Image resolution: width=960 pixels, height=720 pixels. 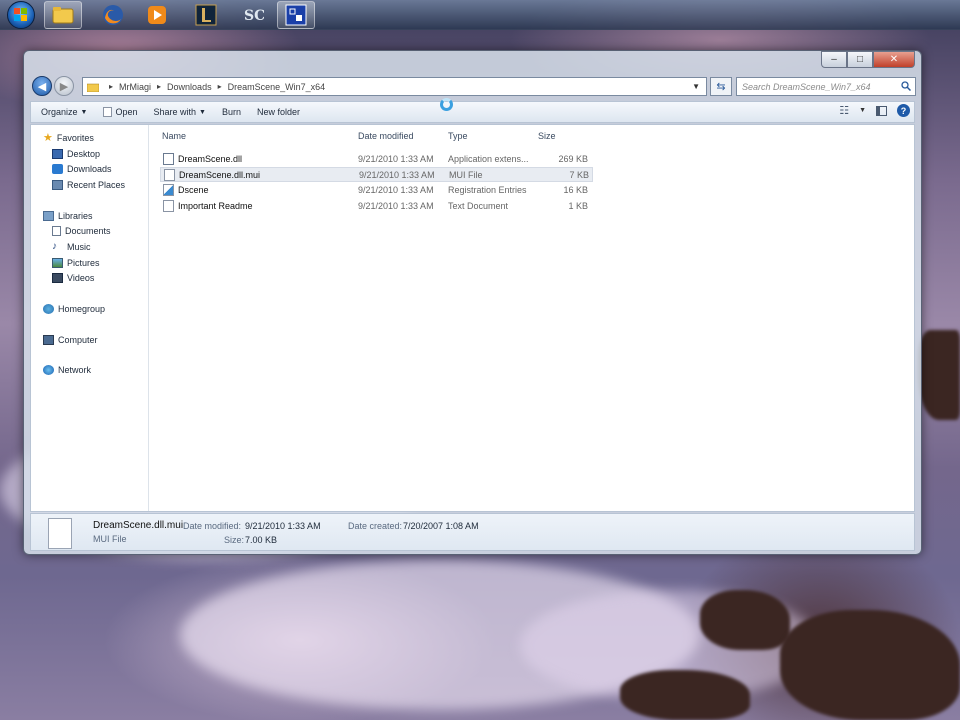 I want to click on burn-button: Burn, so click(x=231, y=112).